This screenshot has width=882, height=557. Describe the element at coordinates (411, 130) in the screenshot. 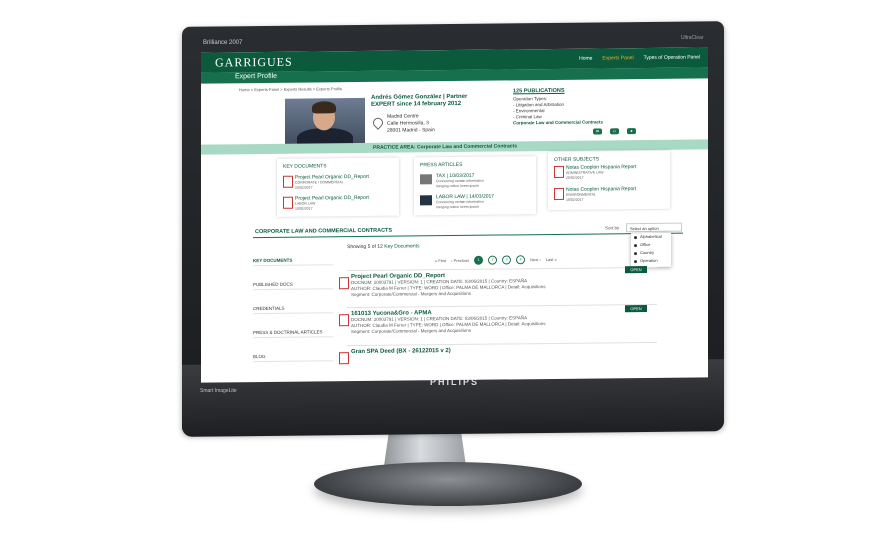

I see `address-line: 28001 Madrid - Spain` at that location.